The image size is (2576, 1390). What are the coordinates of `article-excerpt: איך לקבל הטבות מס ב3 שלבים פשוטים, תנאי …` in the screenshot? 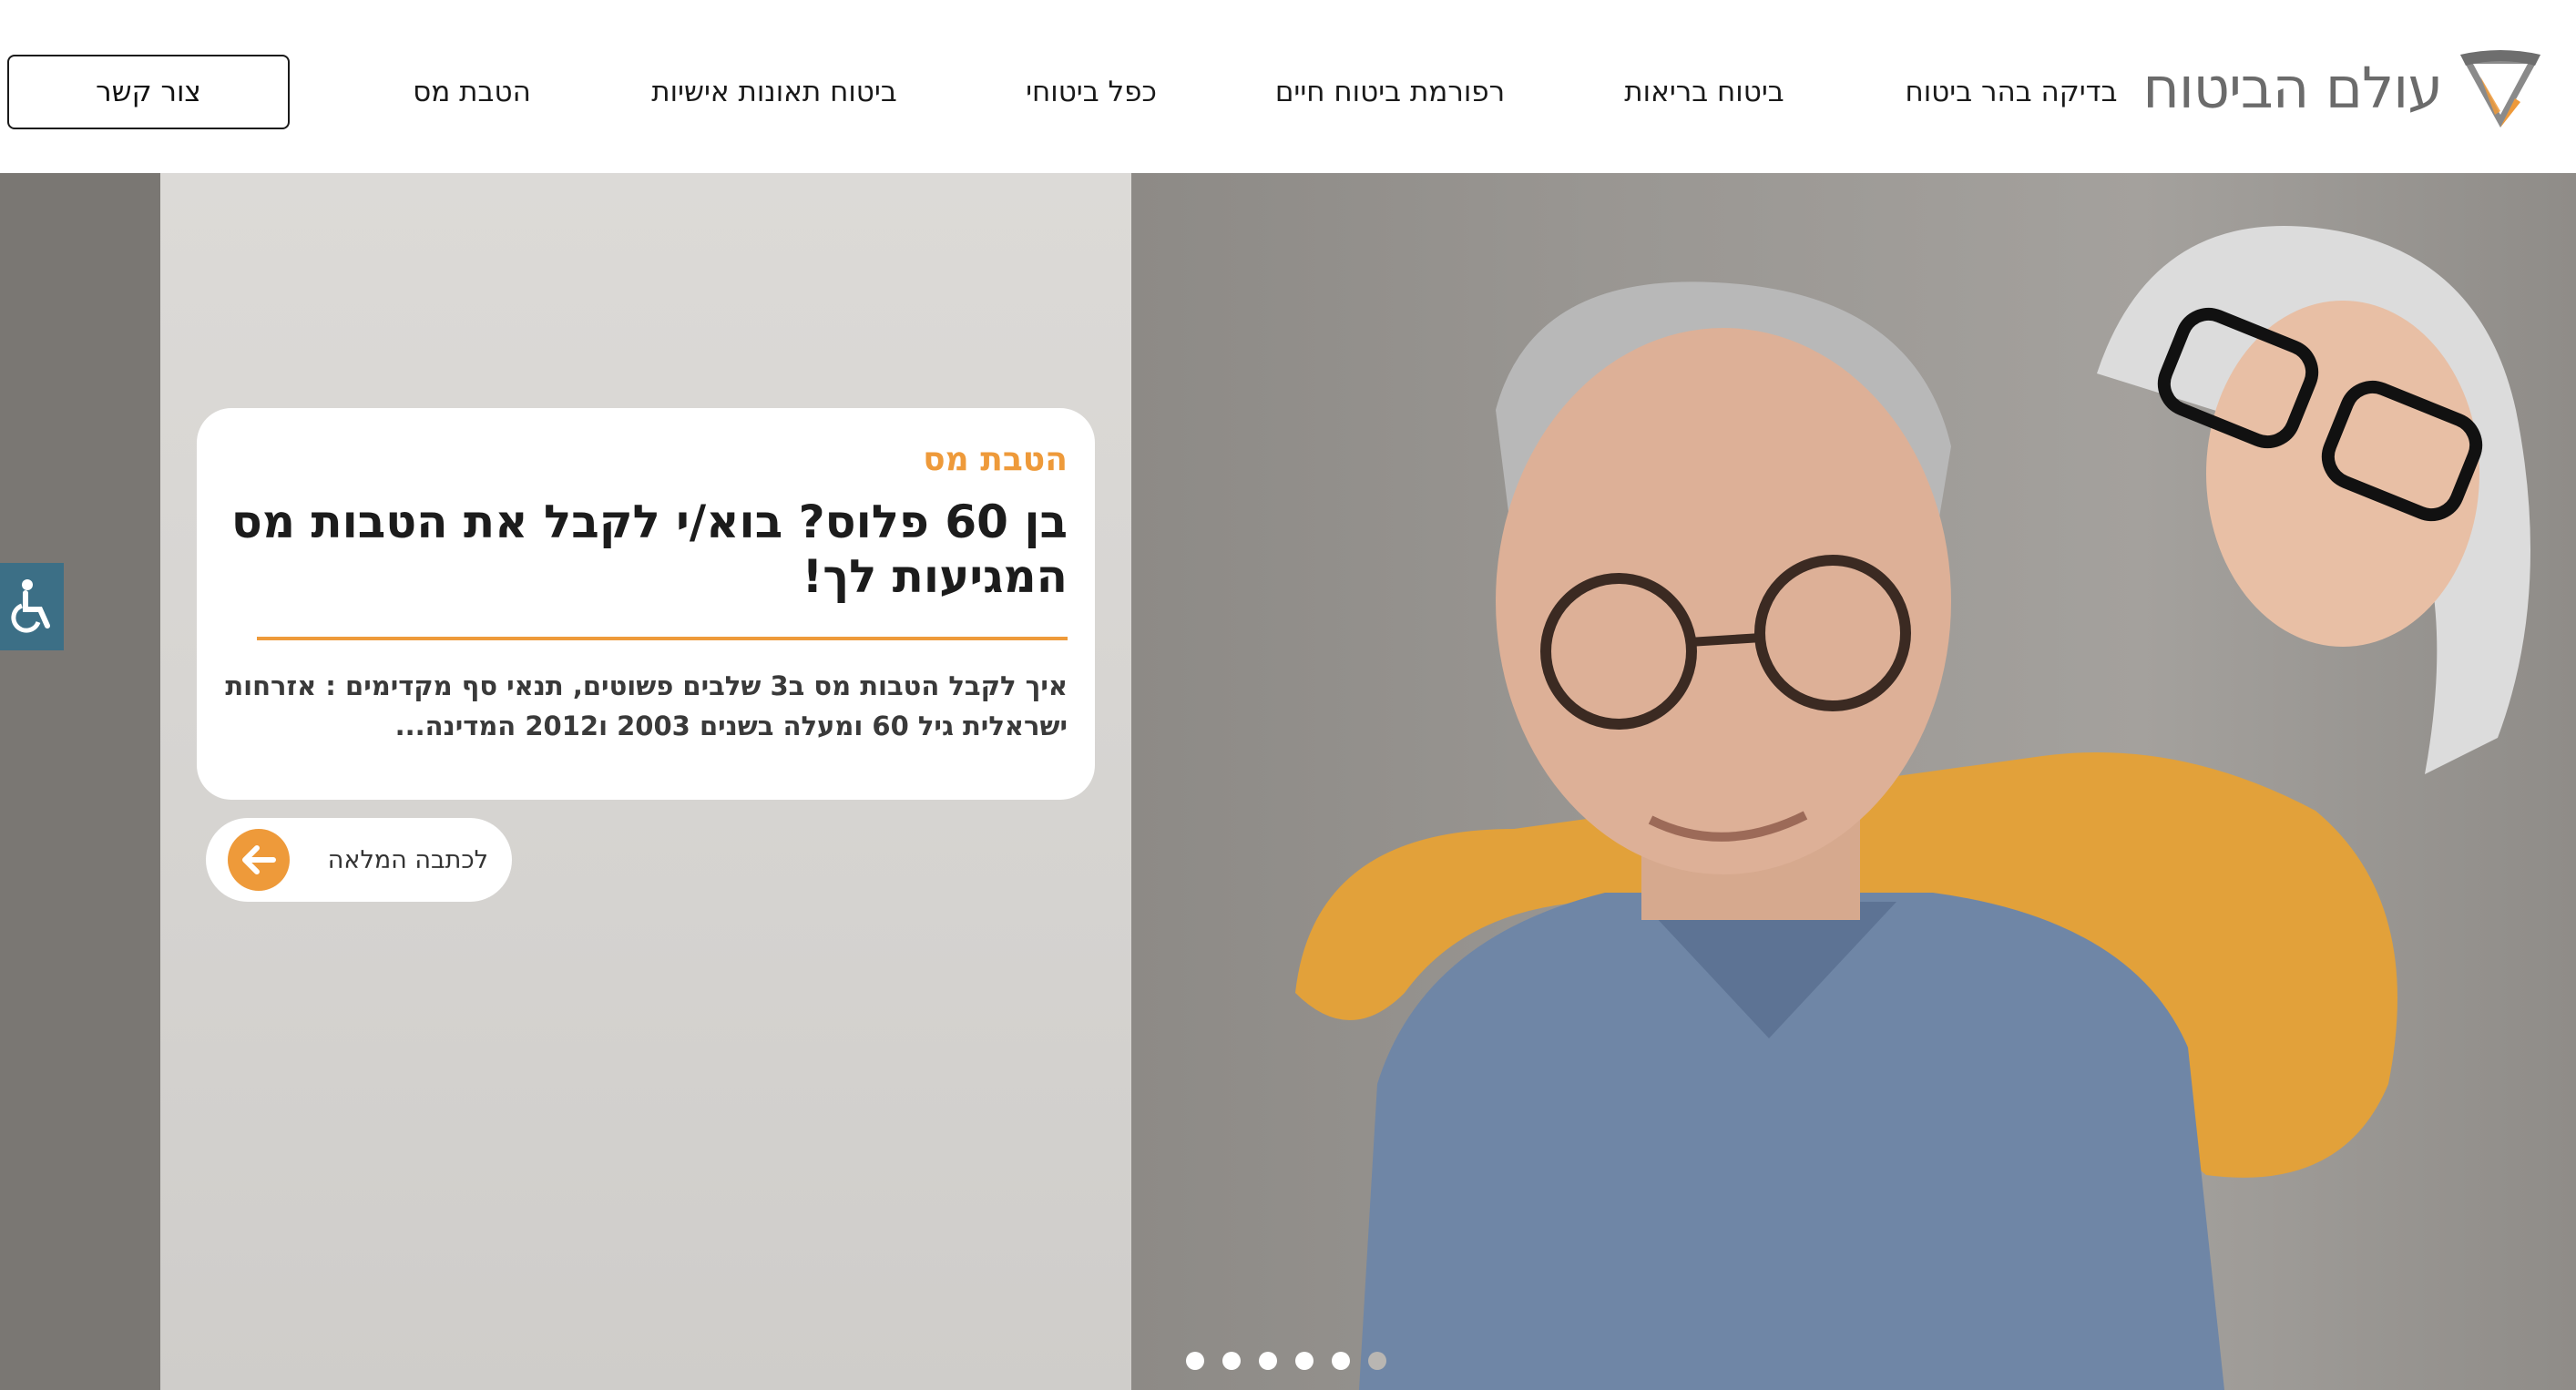 It's located at (646, 706).